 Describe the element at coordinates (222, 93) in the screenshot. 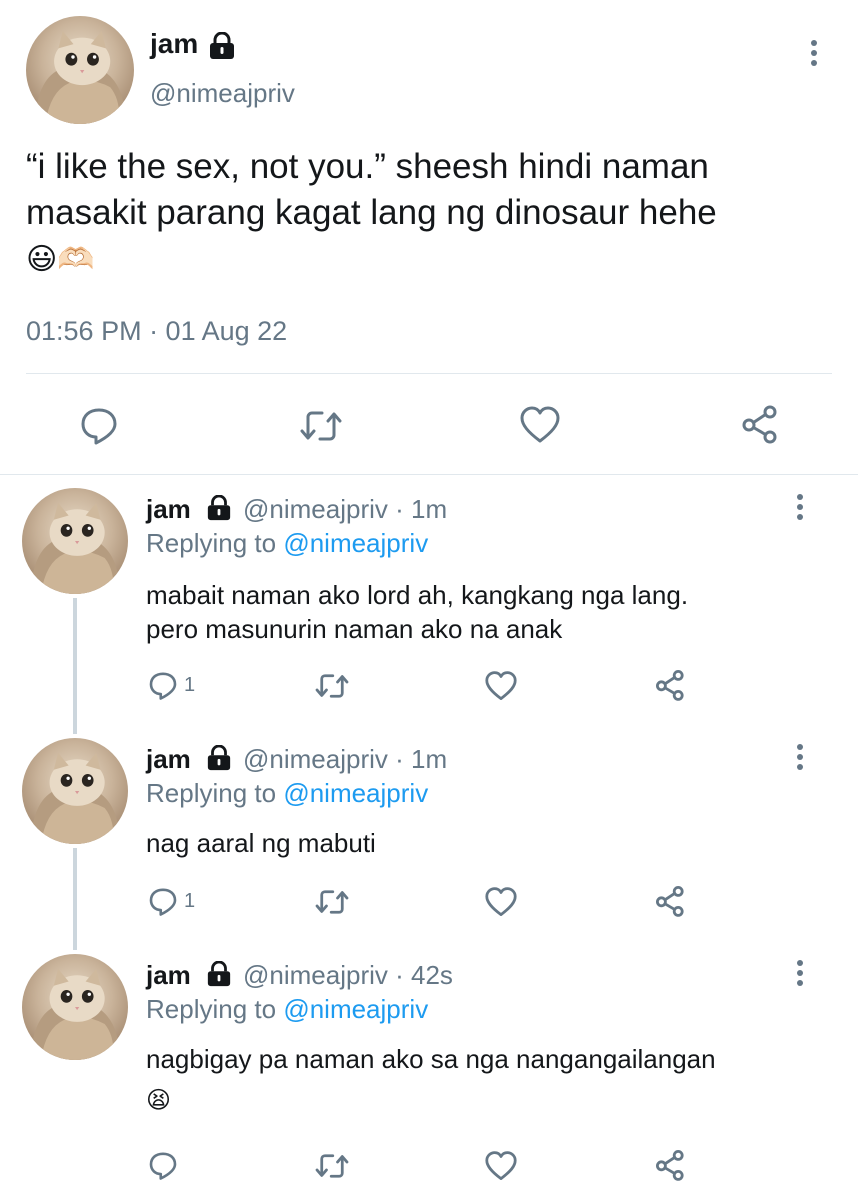

I see `handle: @nimeajpriv` at that location.